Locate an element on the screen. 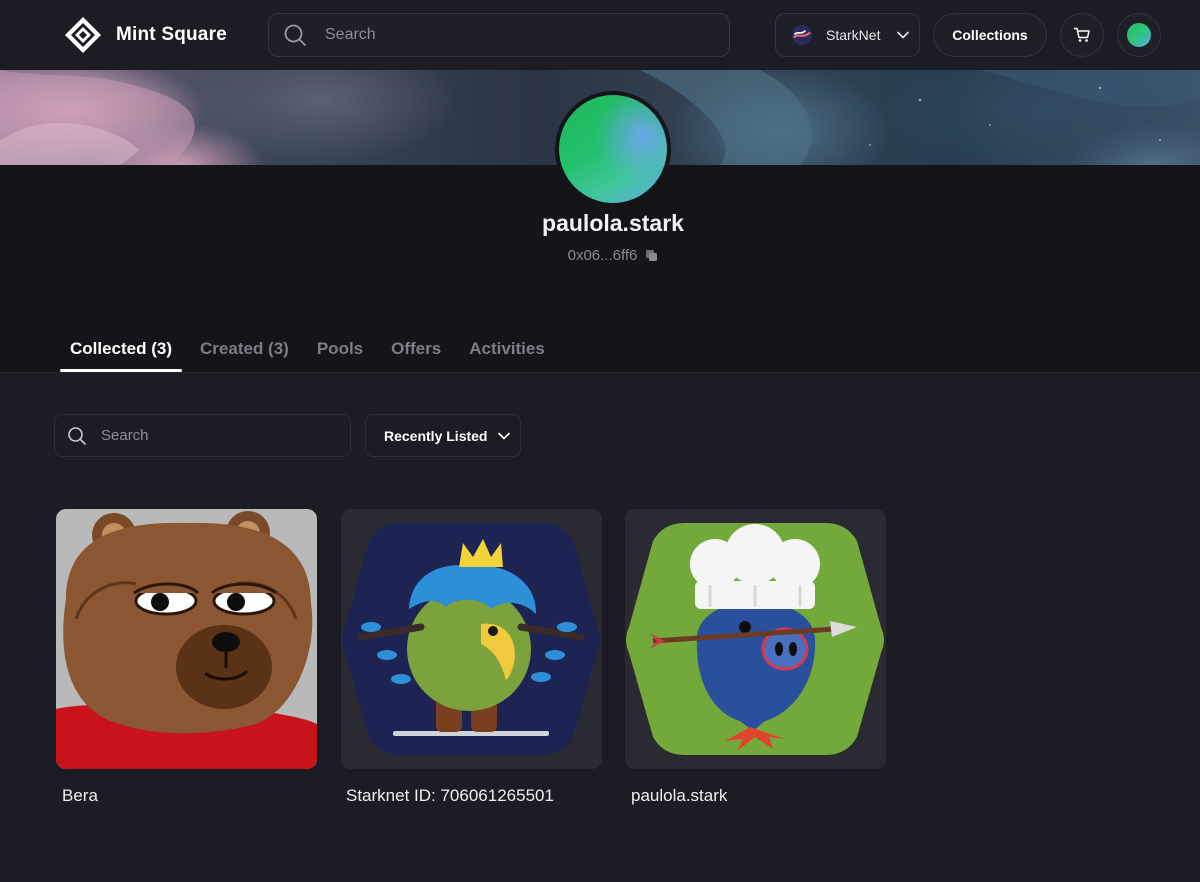 The image size is (1200, 882). sort-dropdown: Recently Listed is located at coordinates (443, 435).